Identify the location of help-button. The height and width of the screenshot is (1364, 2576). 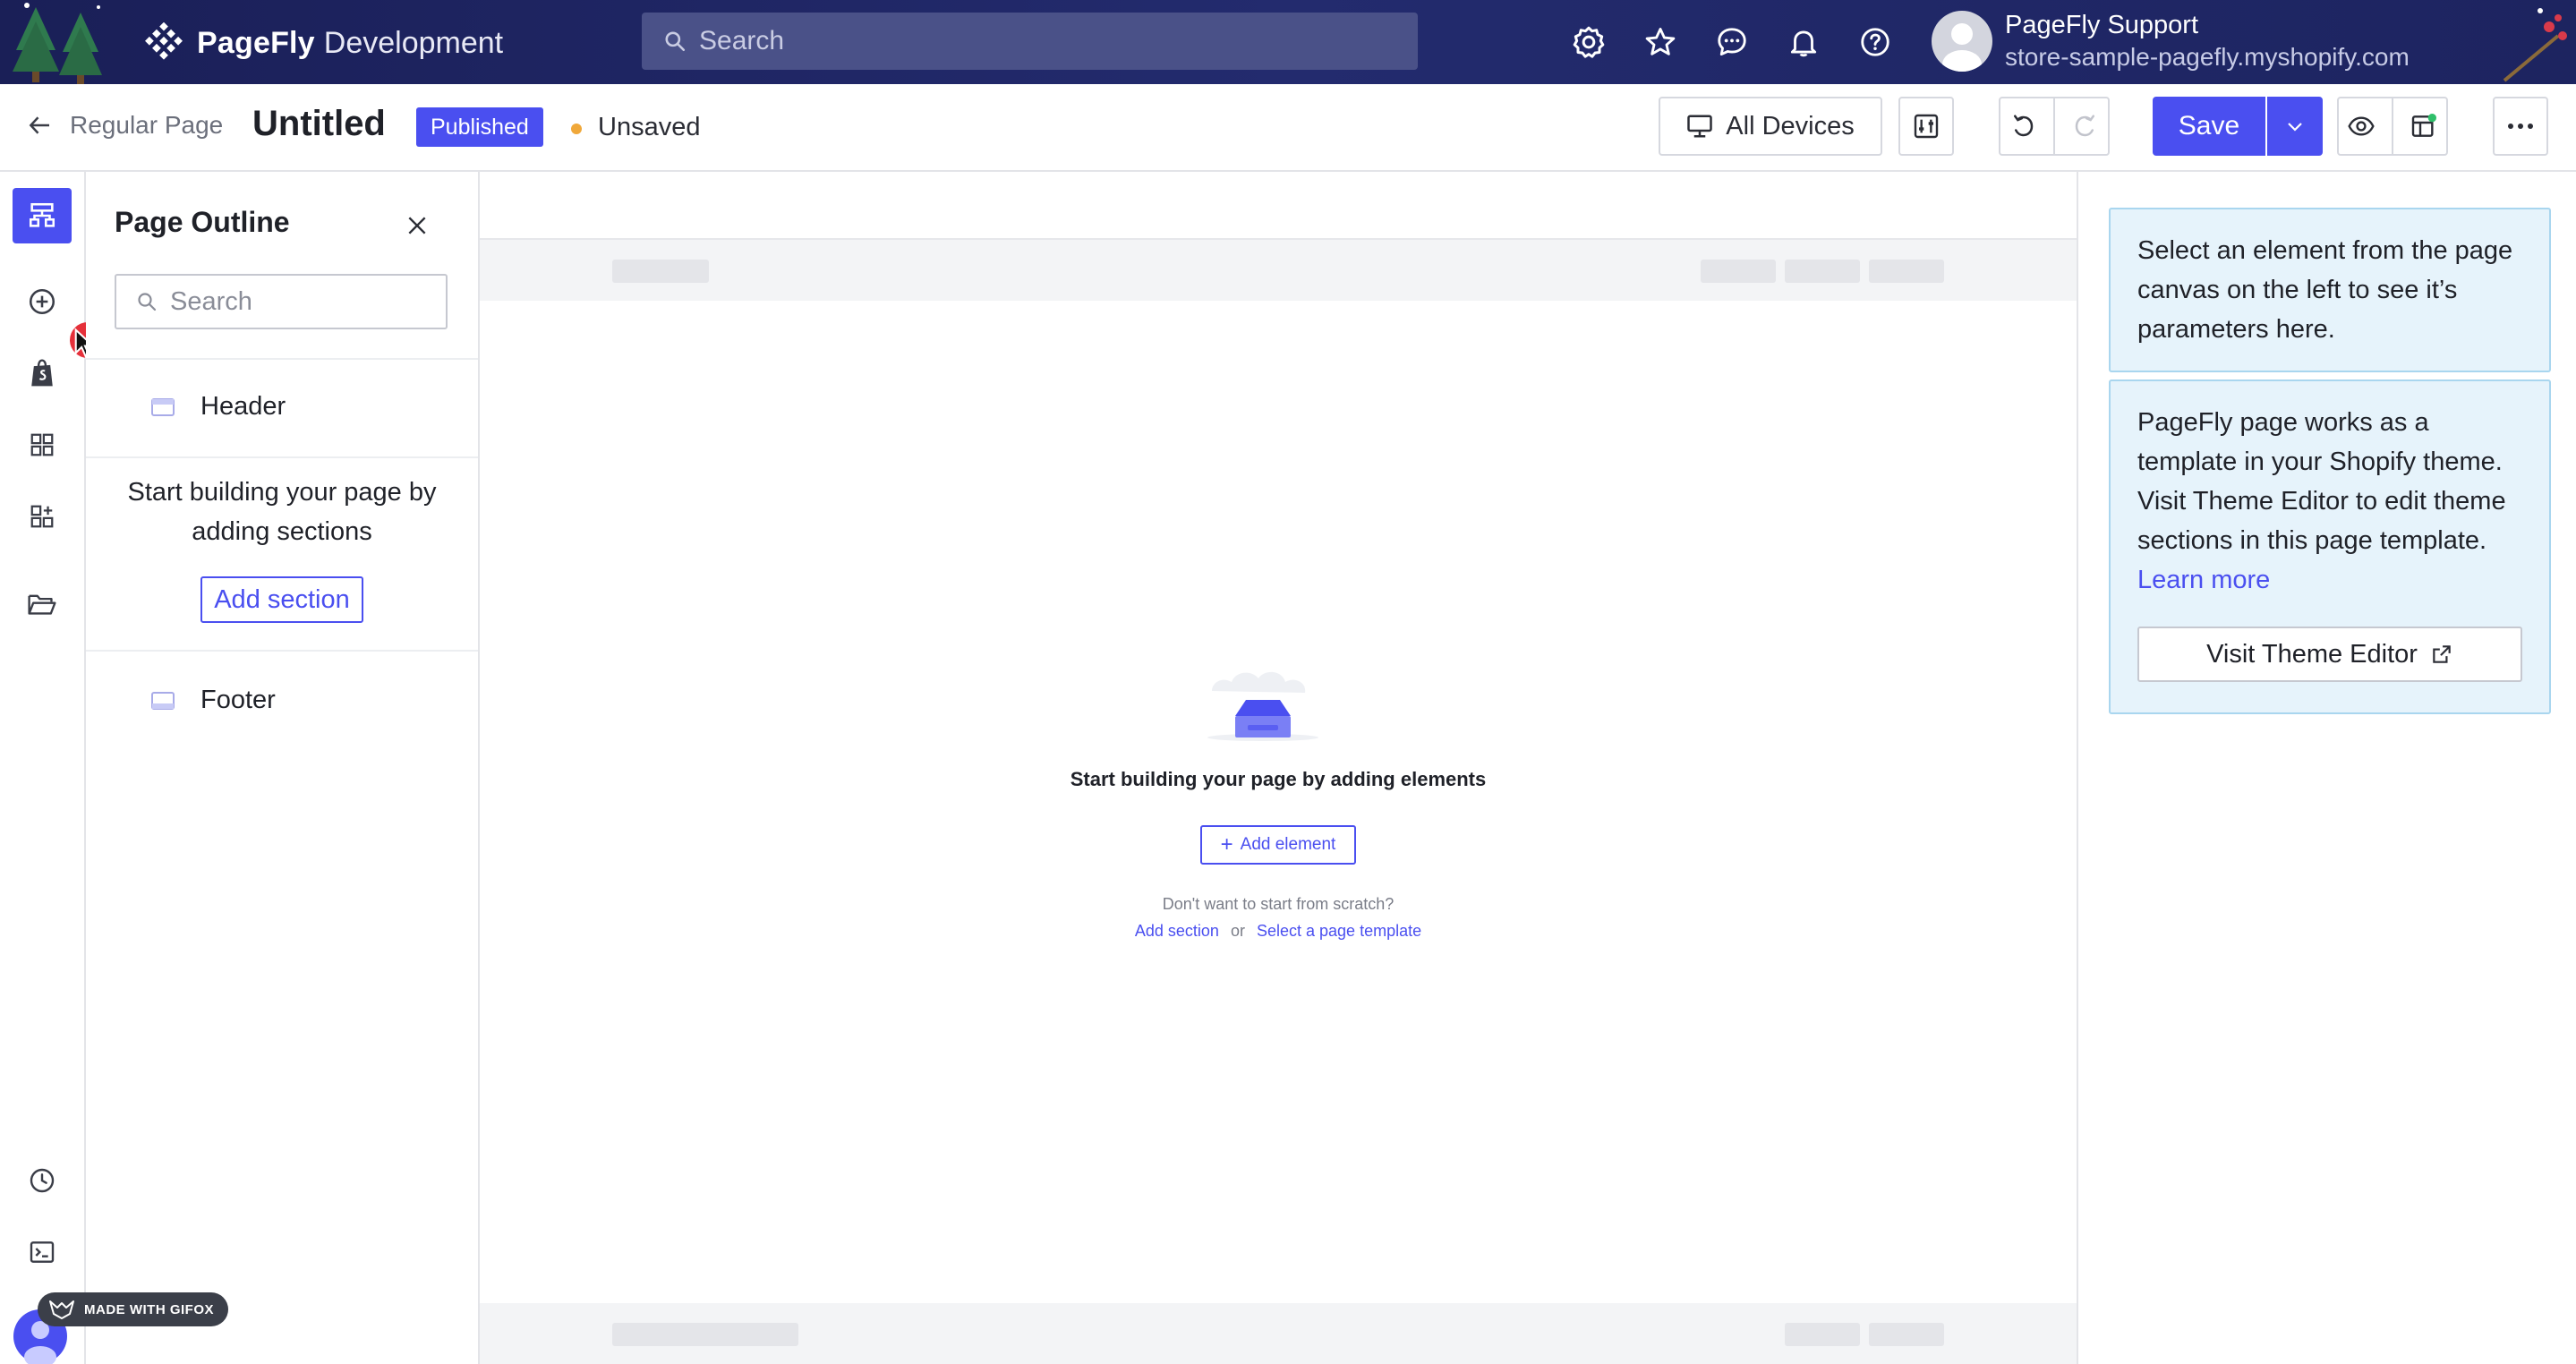
(1875, 42).